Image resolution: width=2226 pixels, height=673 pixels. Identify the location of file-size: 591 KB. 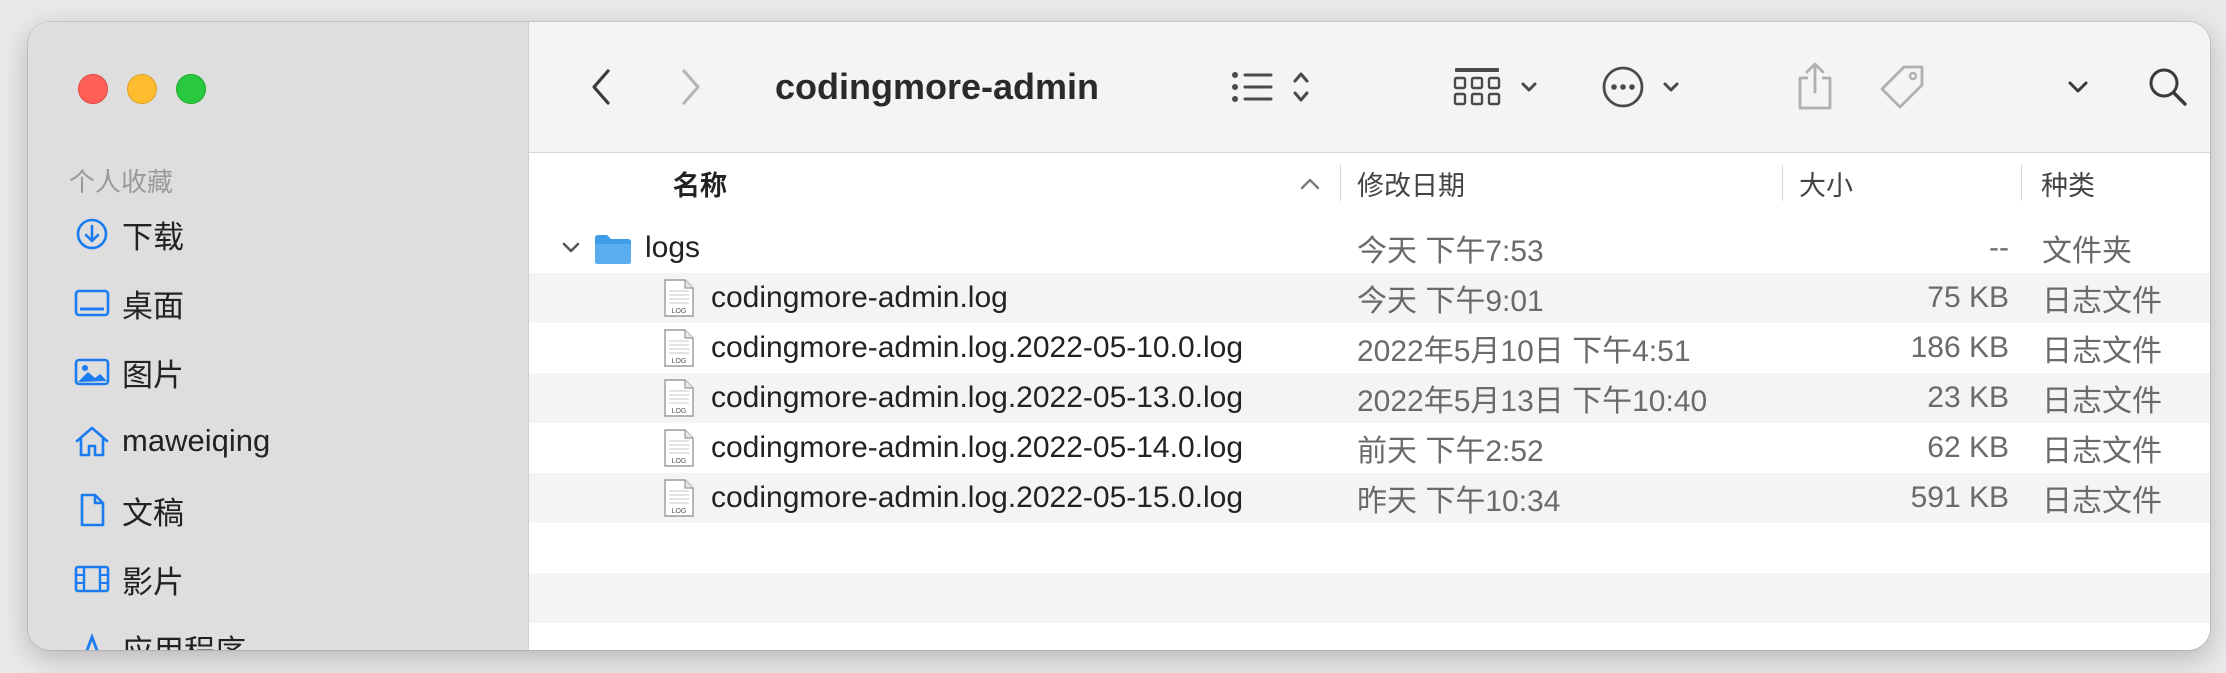
(1959, 497).